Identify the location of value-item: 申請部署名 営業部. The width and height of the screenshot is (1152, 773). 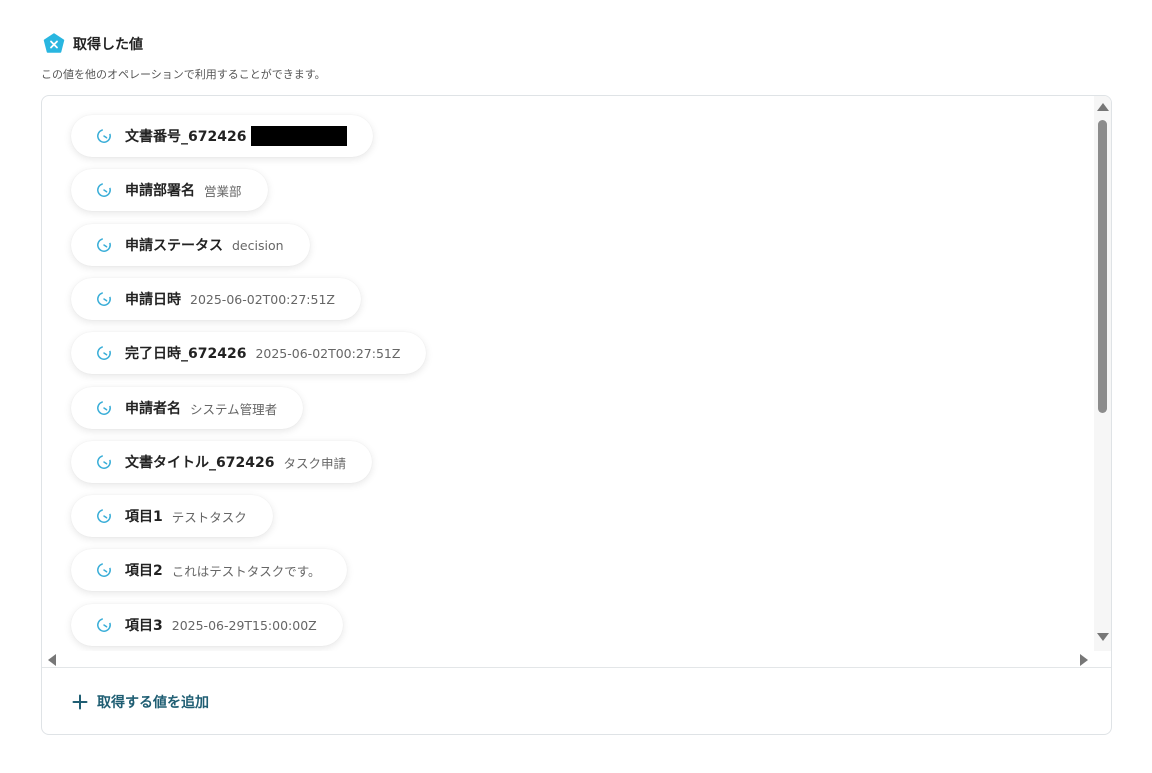
(169, 190).